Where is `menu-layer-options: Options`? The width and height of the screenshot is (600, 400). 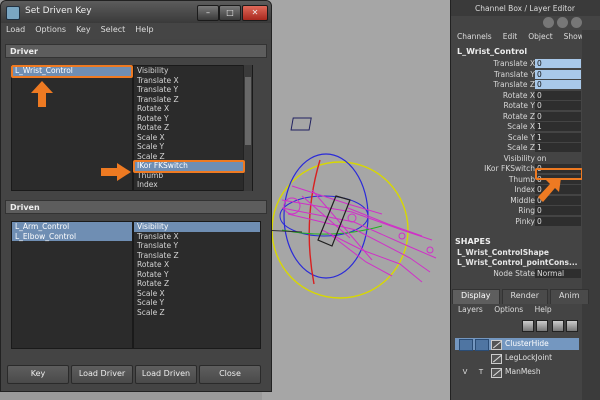
menu-layer-options: Options is located at coordinates (508, 309).